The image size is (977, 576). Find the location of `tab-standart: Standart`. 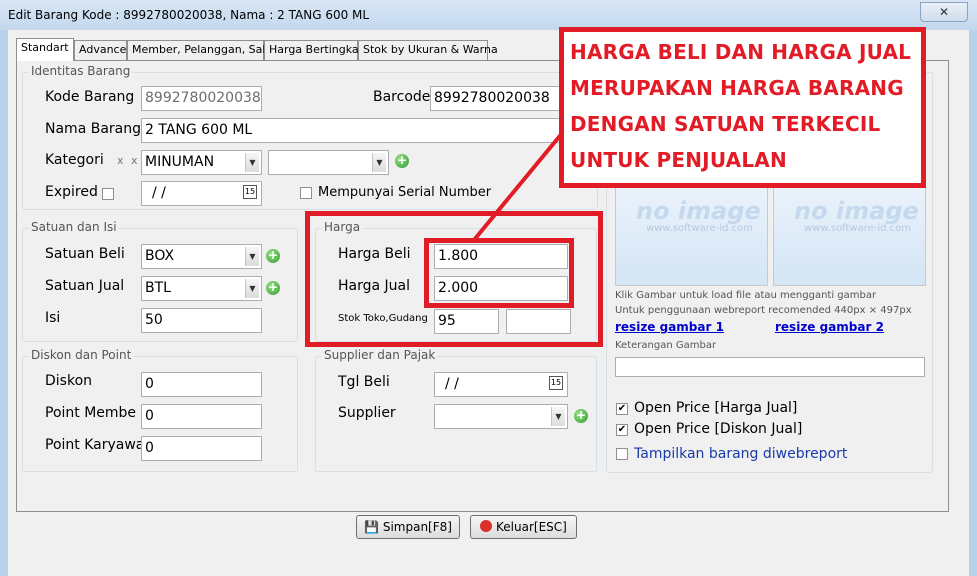

tab-standart: Standart is located at coordinates (45, 49).